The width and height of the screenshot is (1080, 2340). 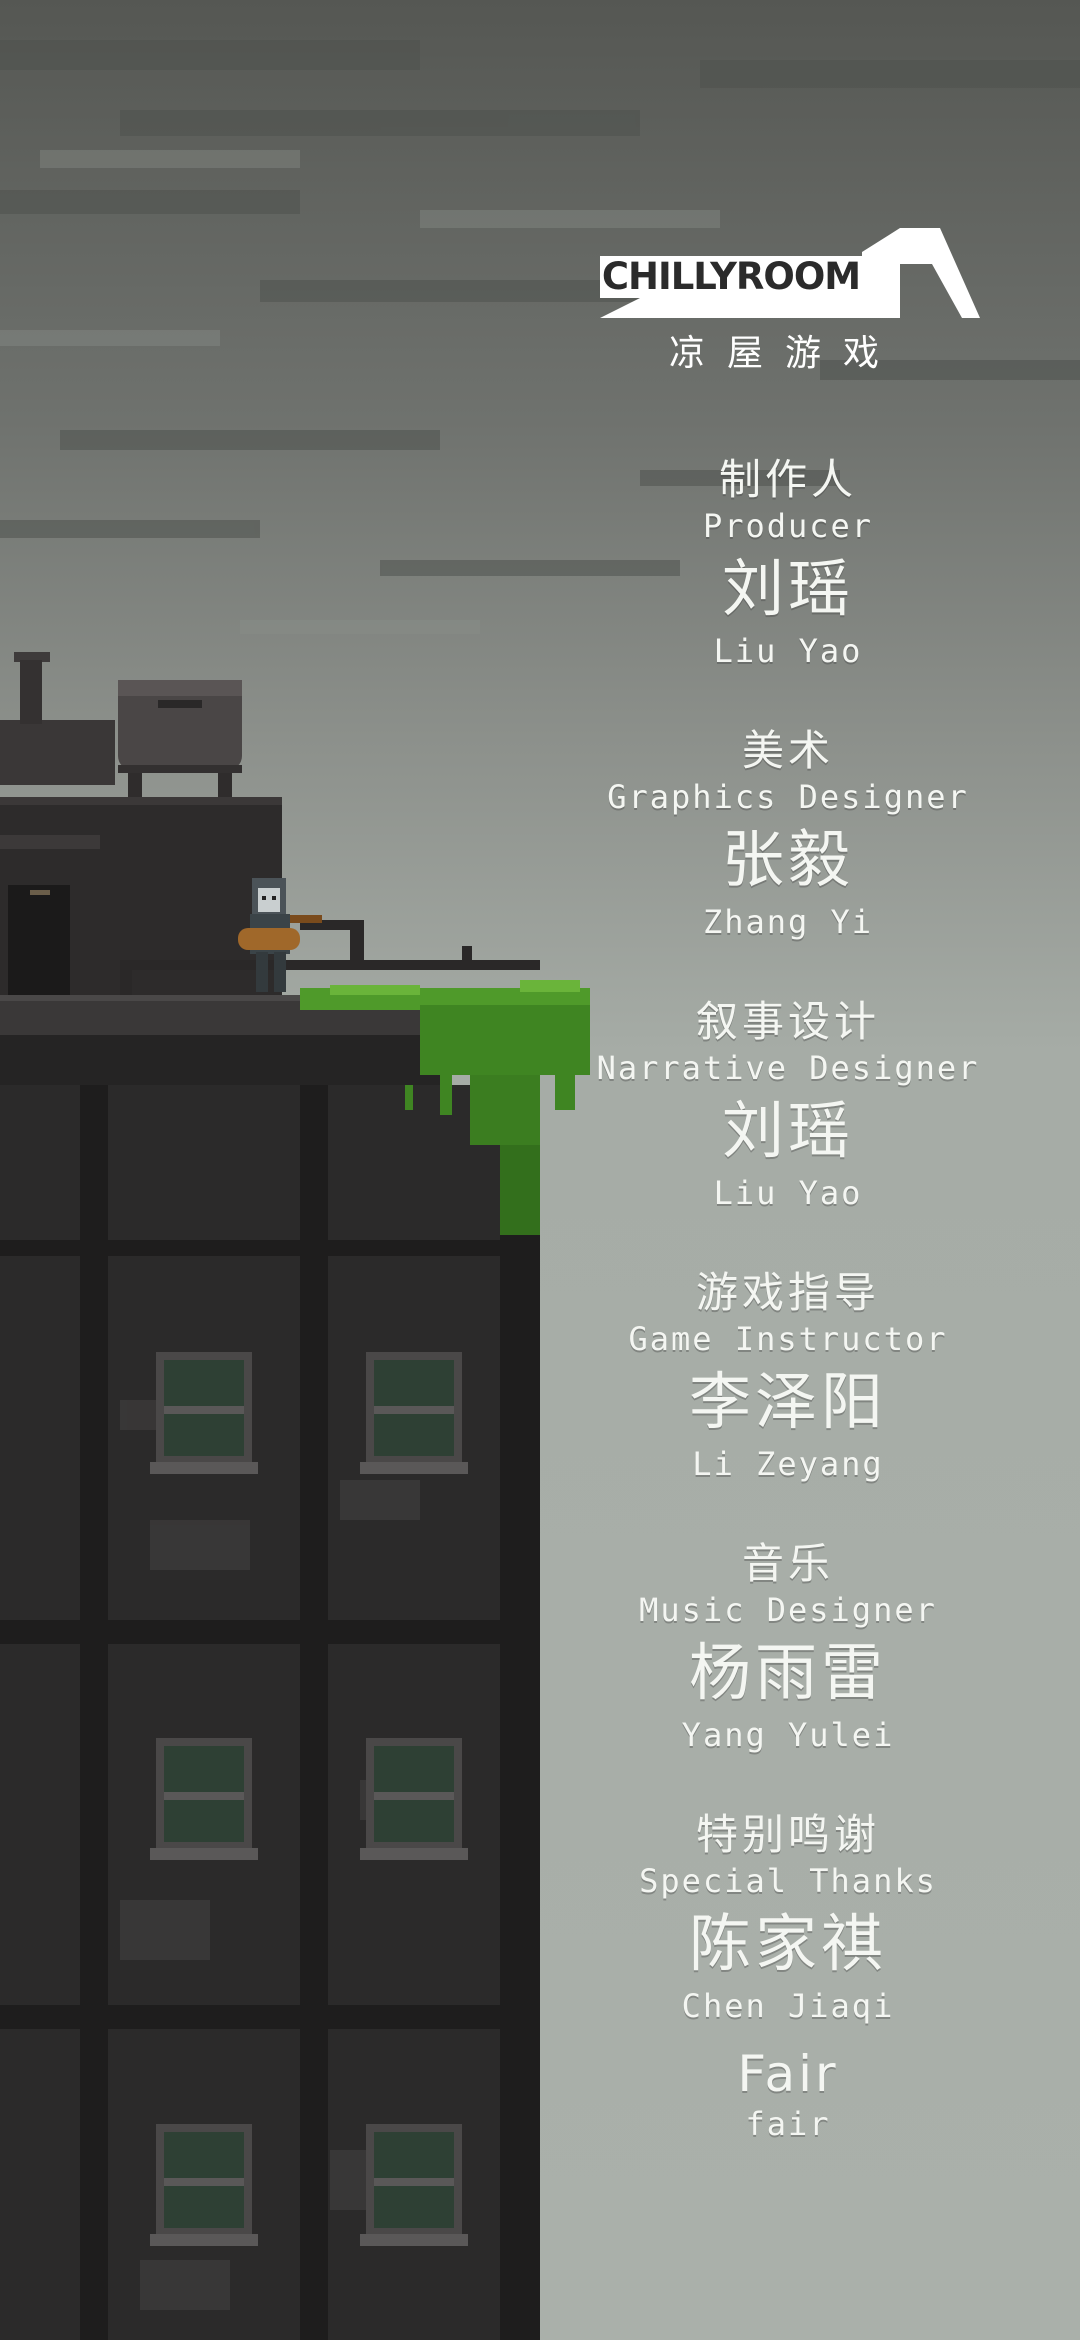 What do you see at coordinates (787, 1672) in the screenshot?
I see `person-name-cn: 杨雨雷` at bounding box center [787, 1672].